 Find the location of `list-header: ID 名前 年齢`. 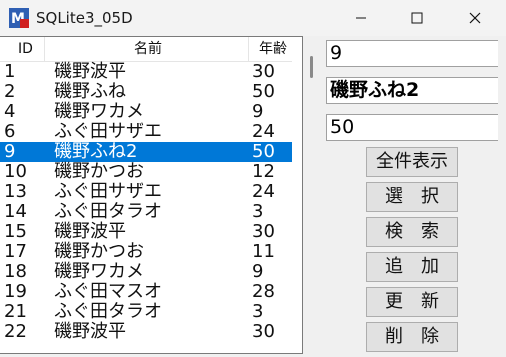

list-header: ID 名前 年齢 is located at coordinates (151, 49).